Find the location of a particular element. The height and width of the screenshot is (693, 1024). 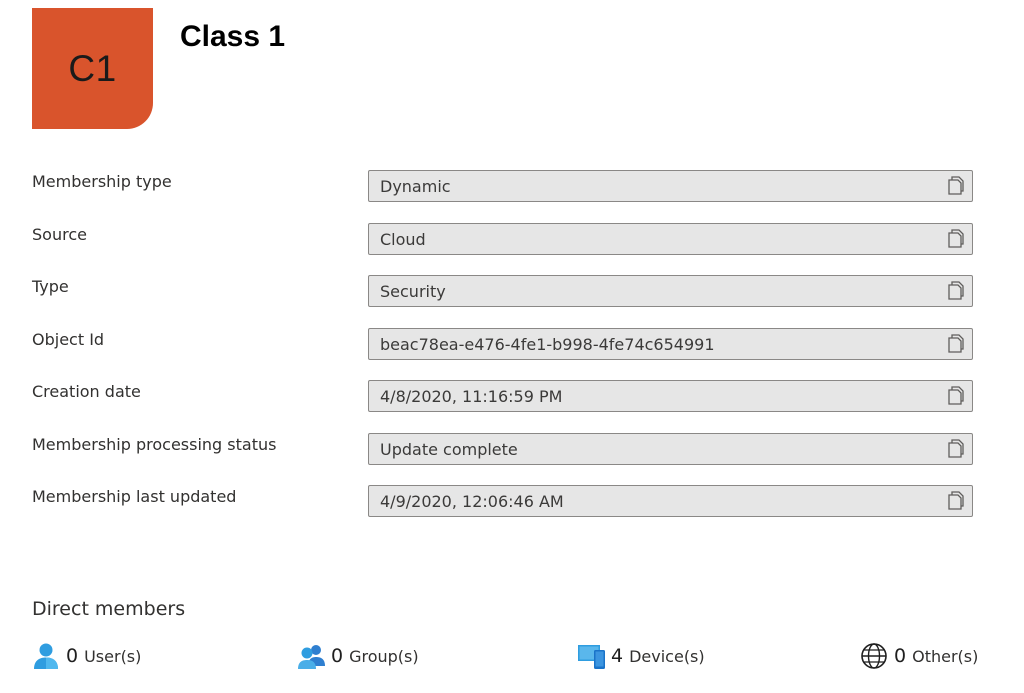

creation-date-field: 4/8/2020, 11:16:59 PM is located at coordinates (670, 396).